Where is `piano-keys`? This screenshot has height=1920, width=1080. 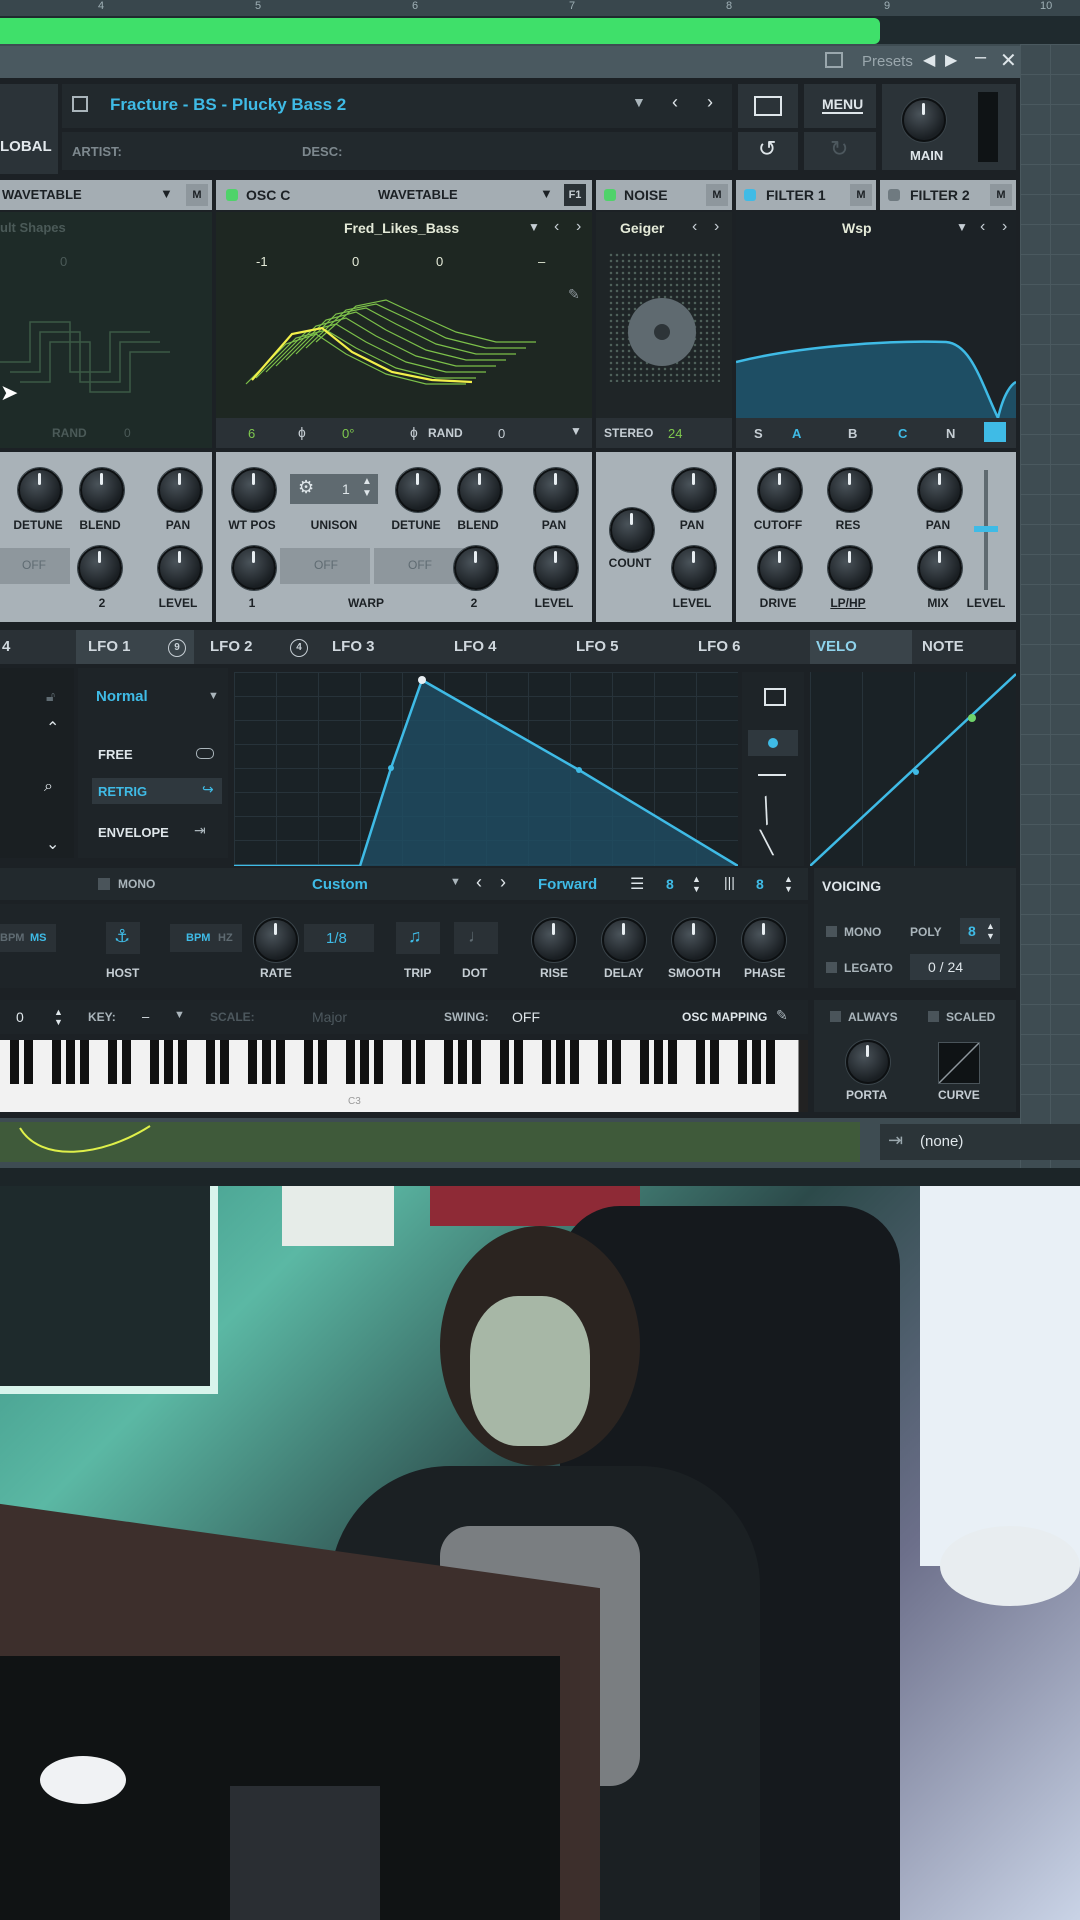
piano-keys is located at coordinates (404, 1076).